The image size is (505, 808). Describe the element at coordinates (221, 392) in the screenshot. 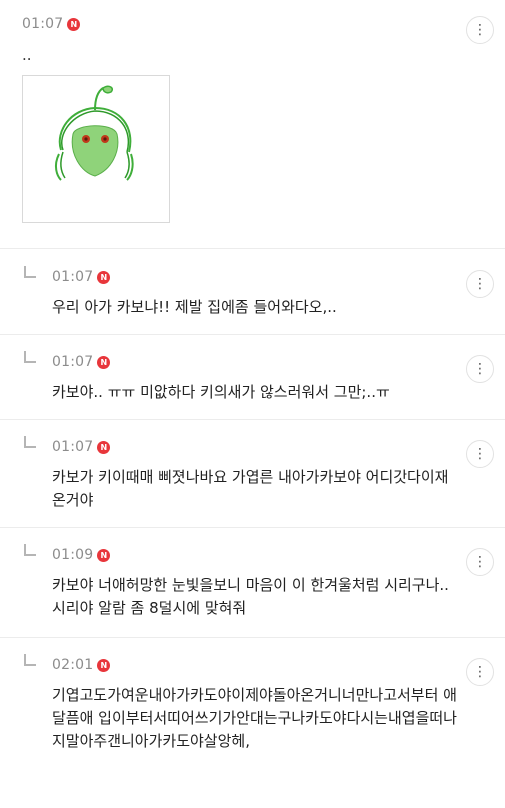

I see `reply-text: 카보야.. ㅠㅠ 미앖하다 키의새가 않스러워서 그만;..ㅠ` at that location.